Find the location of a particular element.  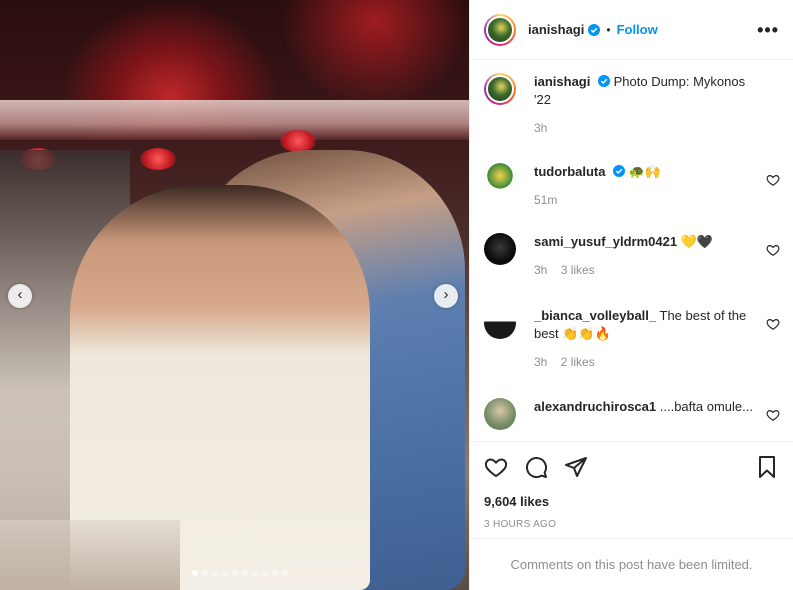

follow-button: Follow is located at coordinates (637, 29).